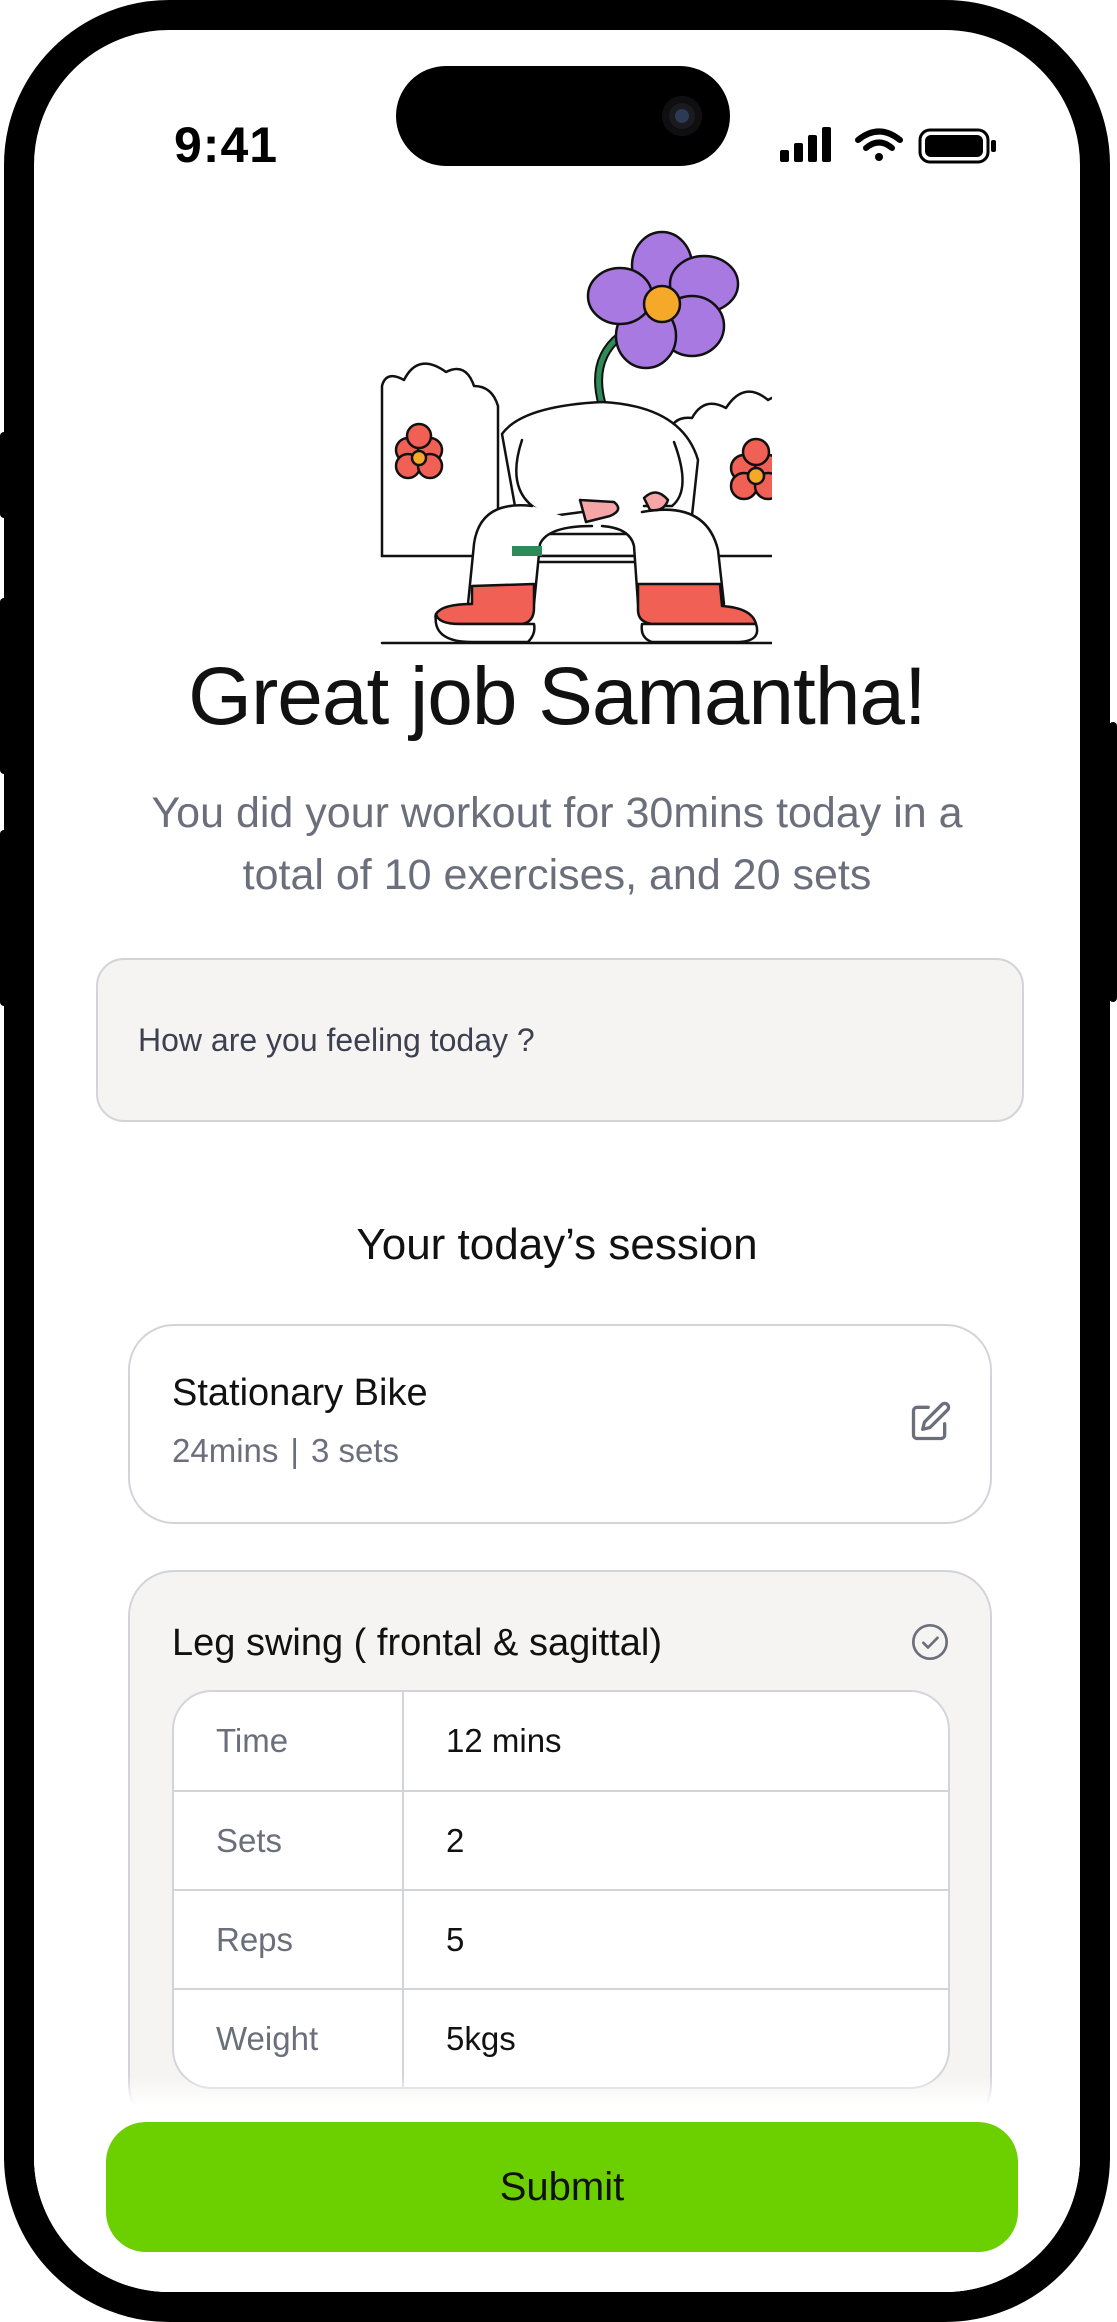  I want to click on celebration-illustration, so click(576, 432).